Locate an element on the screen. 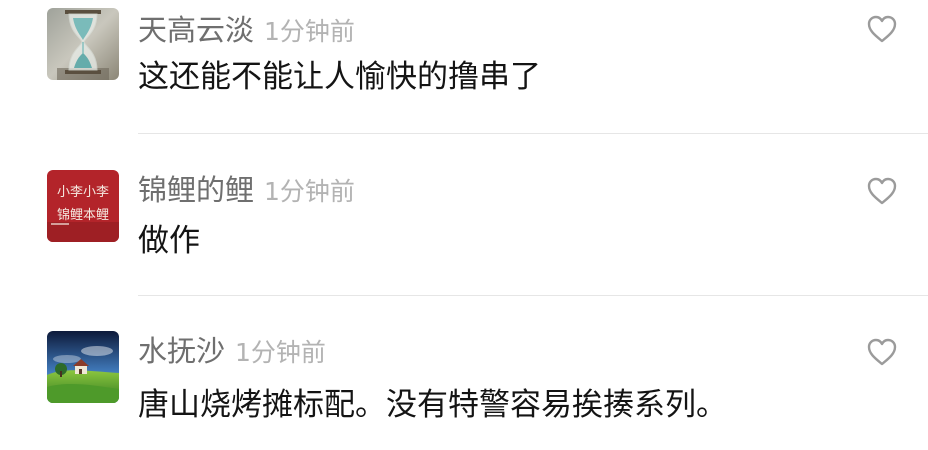 The image size is (928, 450). comment-header: 水抚沙 1分钟前 is located at coordinates (232, 351).